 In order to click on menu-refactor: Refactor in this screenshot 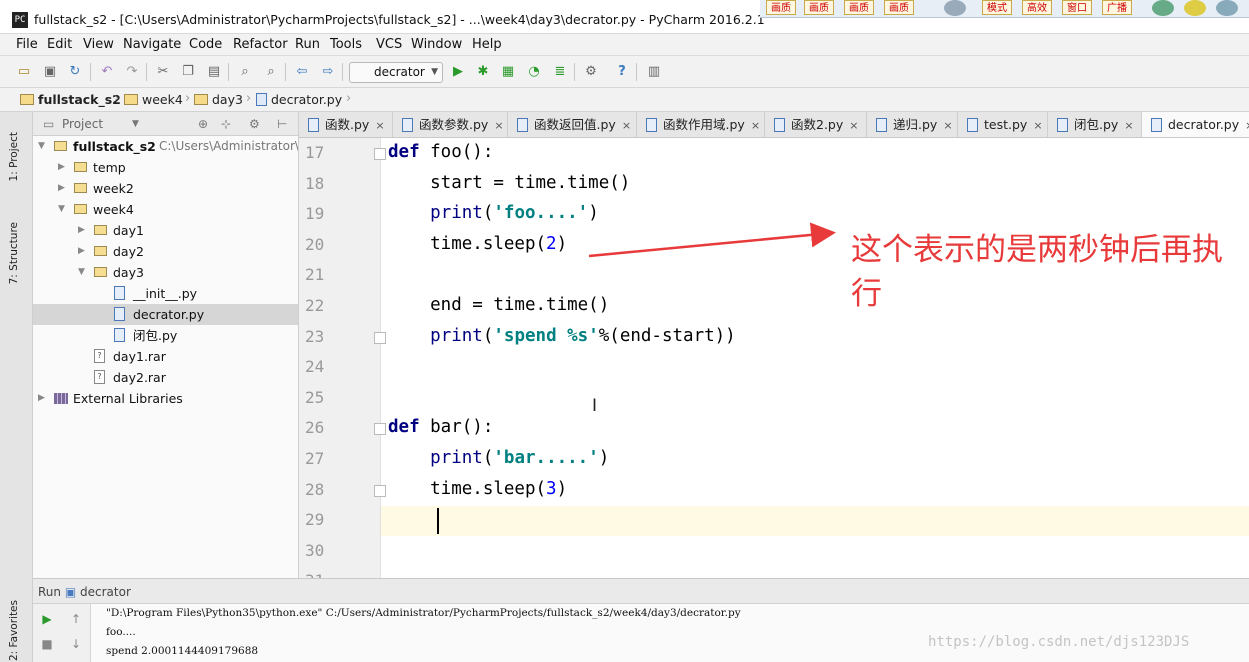, I will do `click(260, 44)`.